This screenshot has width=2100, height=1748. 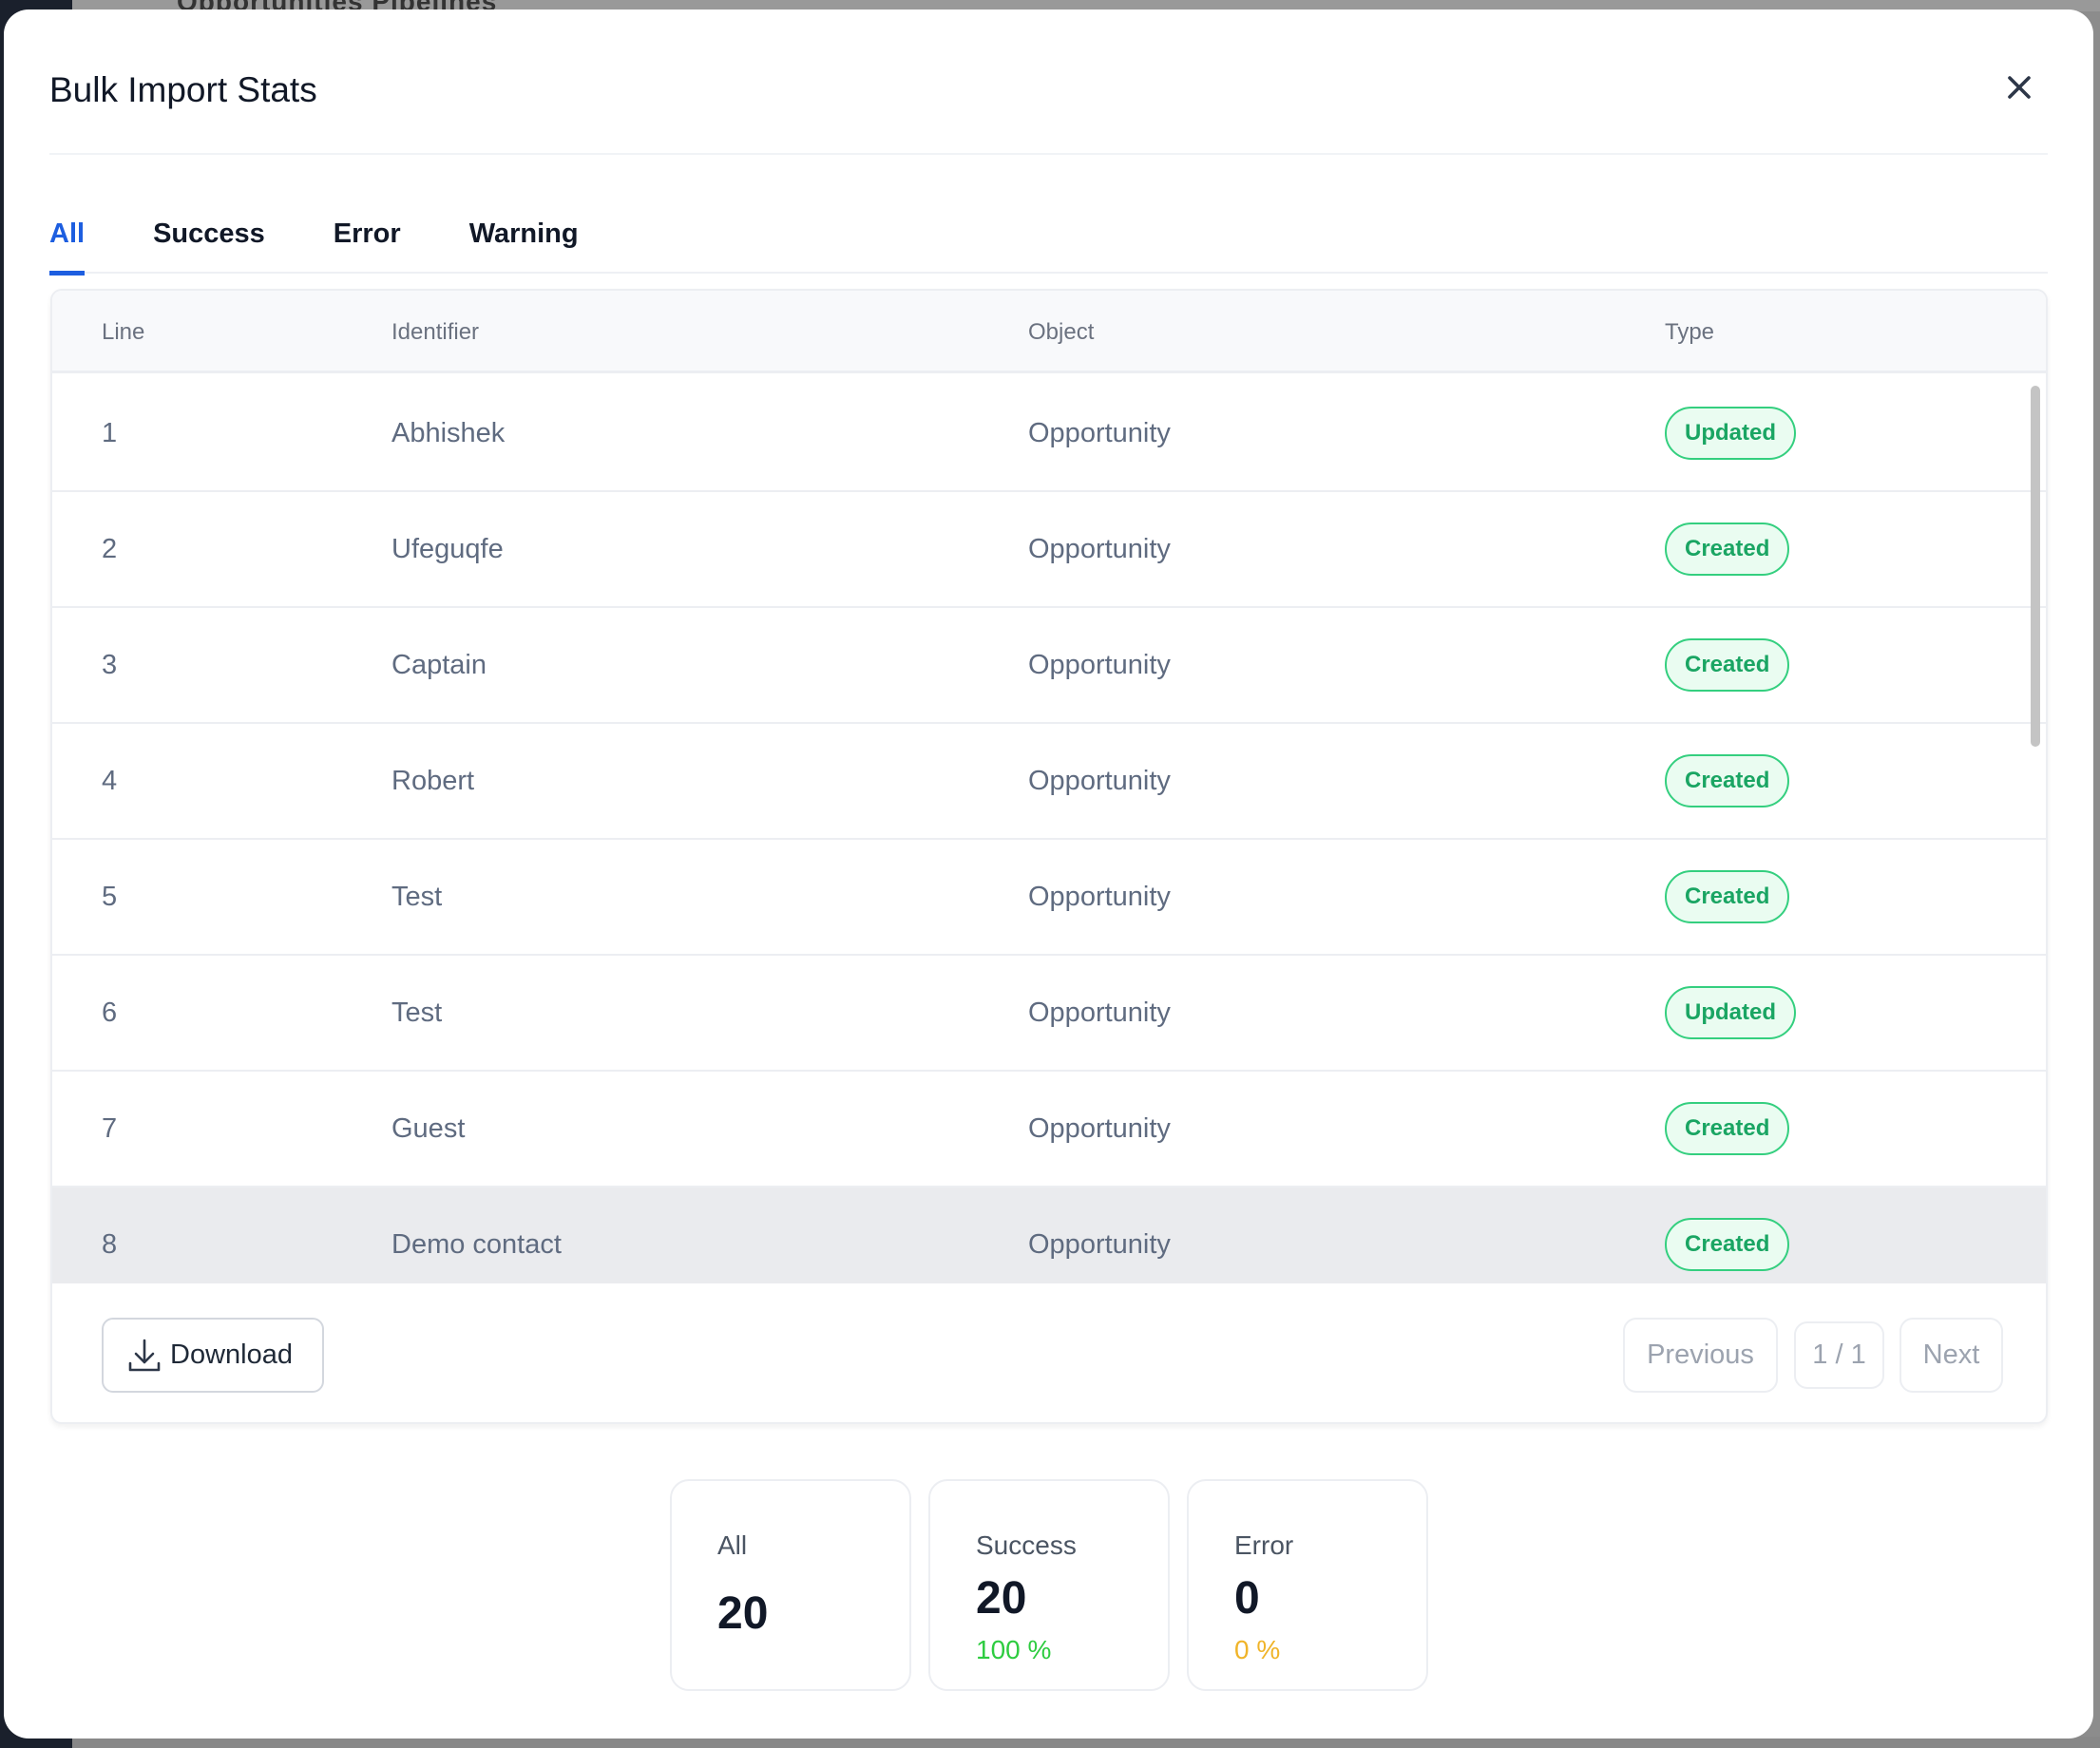 What do you see at coordinates (1002, 1598) in the screenshot?
I see `stat-value-success: 20` at bounding box center [1002, 1598].